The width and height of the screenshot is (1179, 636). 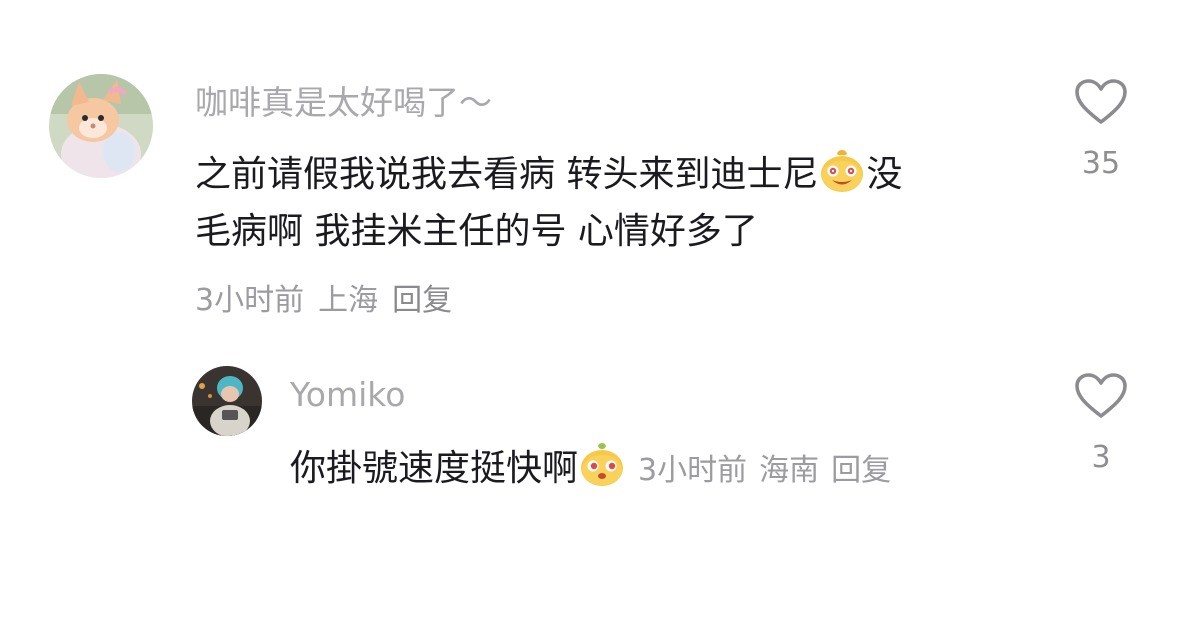 I want to click on smiling-mango-emoji-icon, so click(x=842, y=170).